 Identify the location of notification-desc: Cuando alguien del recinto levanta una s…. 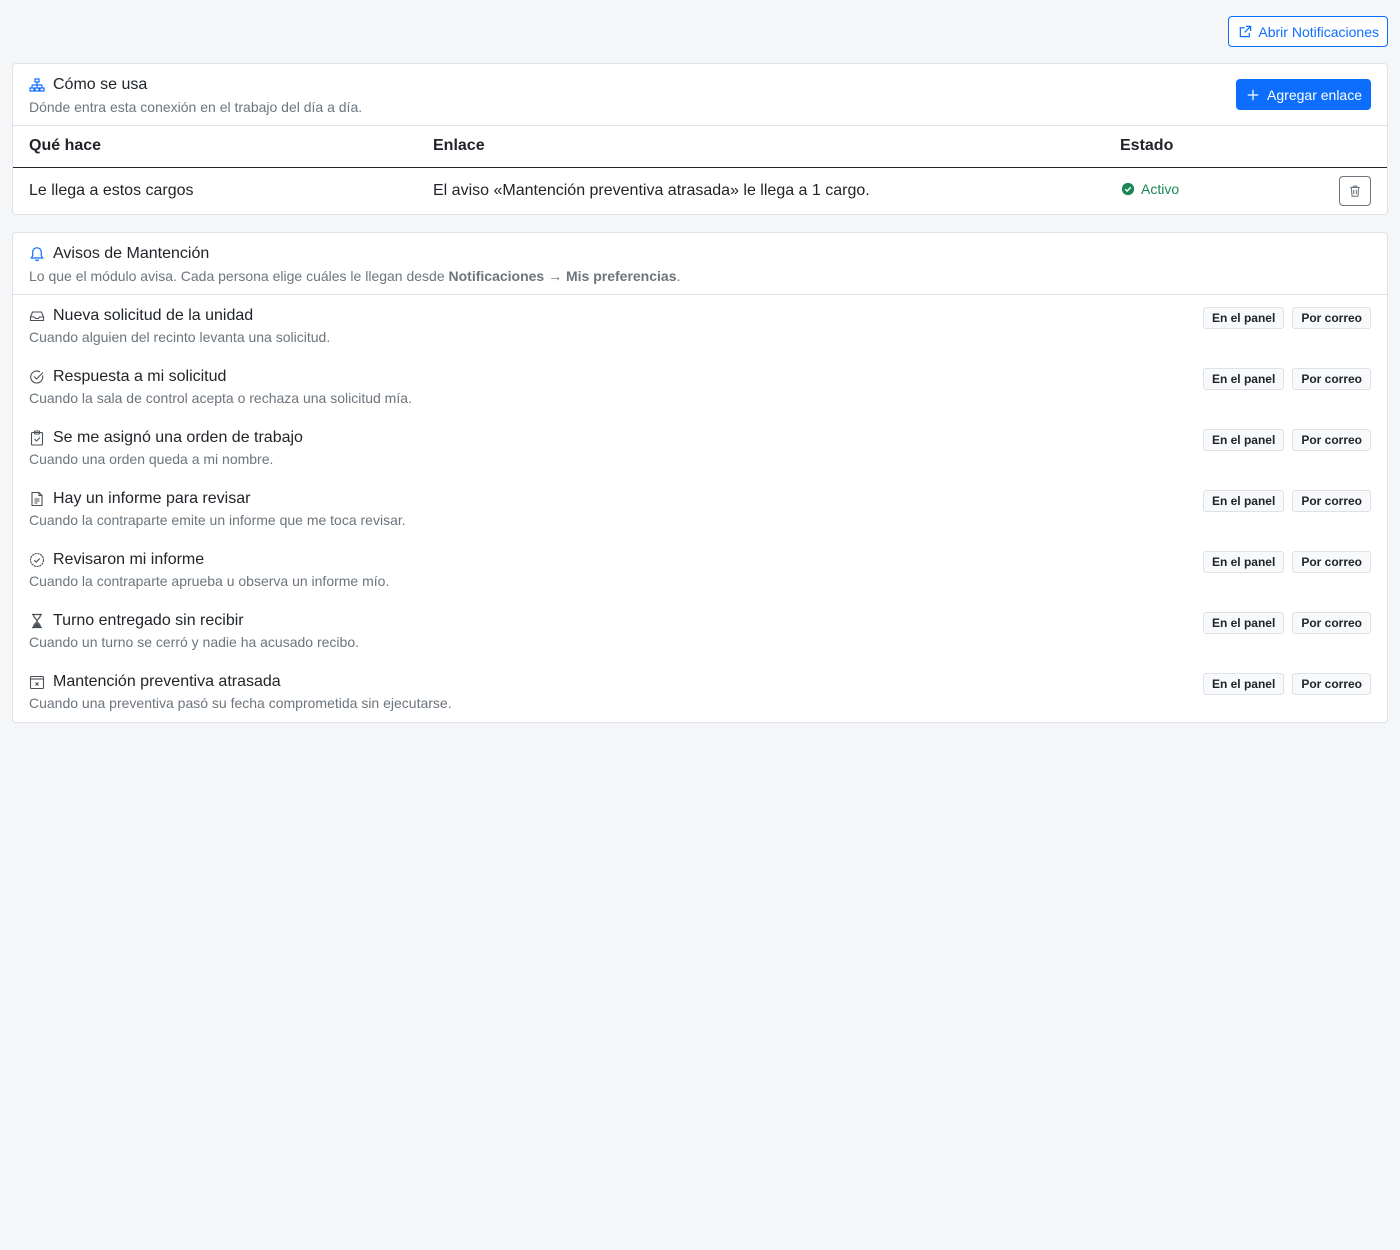
(180, 337).